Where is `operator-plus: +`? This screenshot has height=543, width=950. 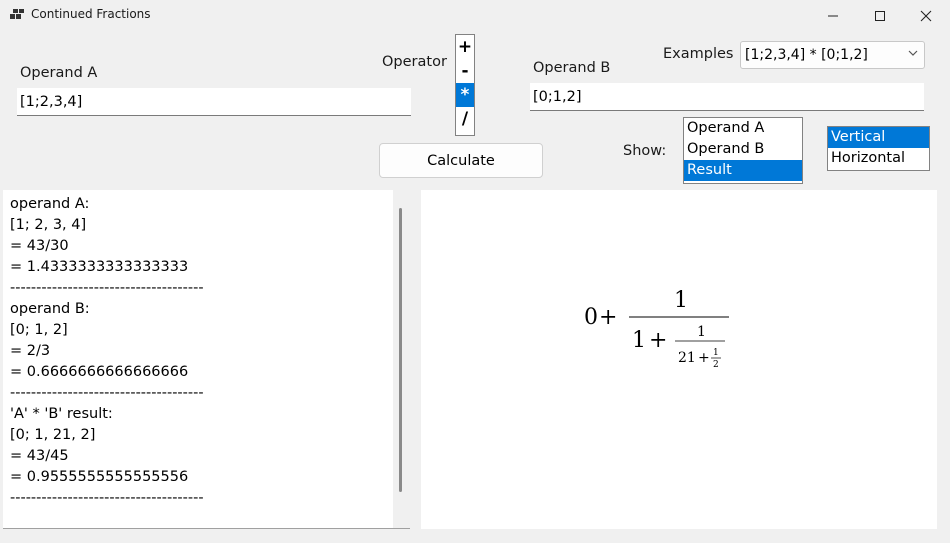 operator-plus: + is located at coordinates (465, 47).